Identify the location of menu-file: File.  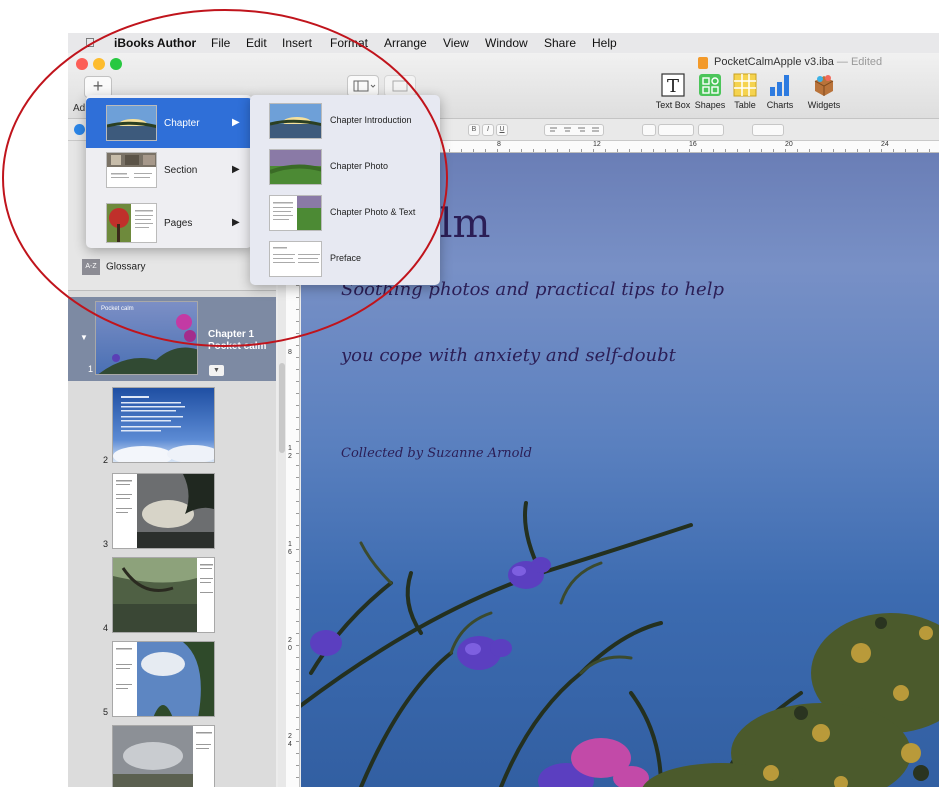
(220, 43).